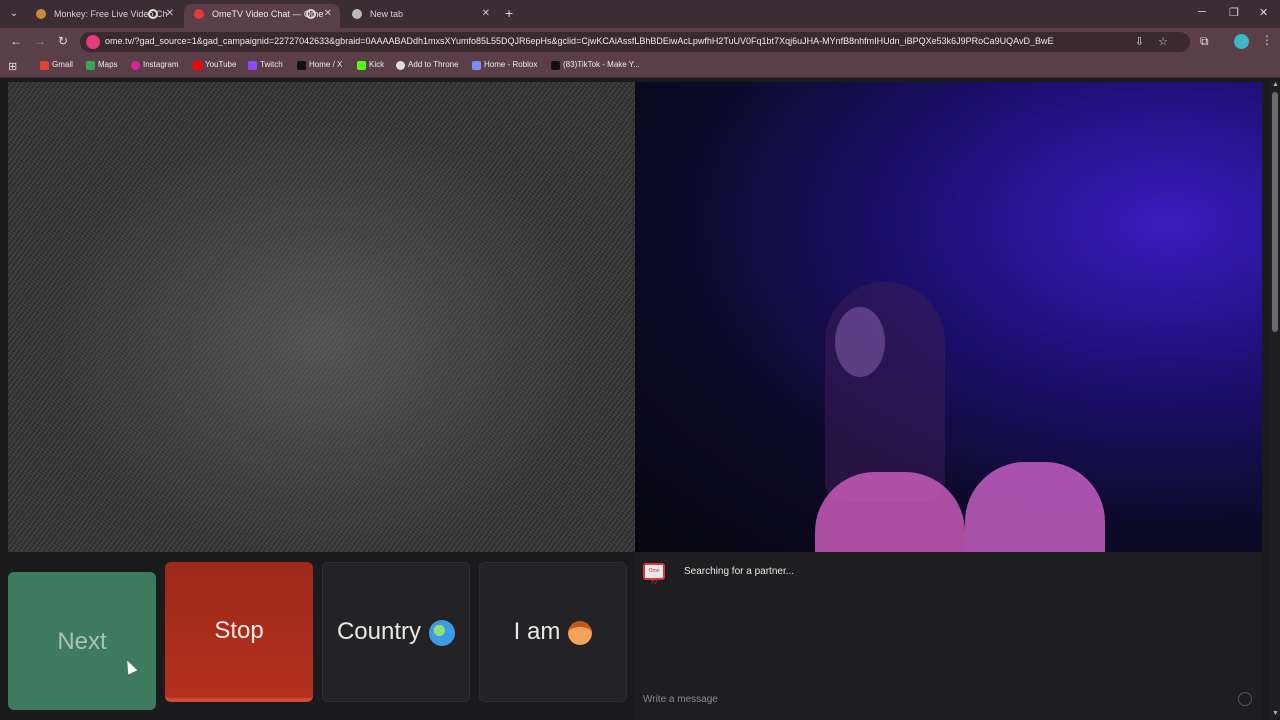 The width and height of the screenshot is (1280, 720). Describe the element at coordinates (252, 65) in the screenshot. I see `twitch-icon` at that location.